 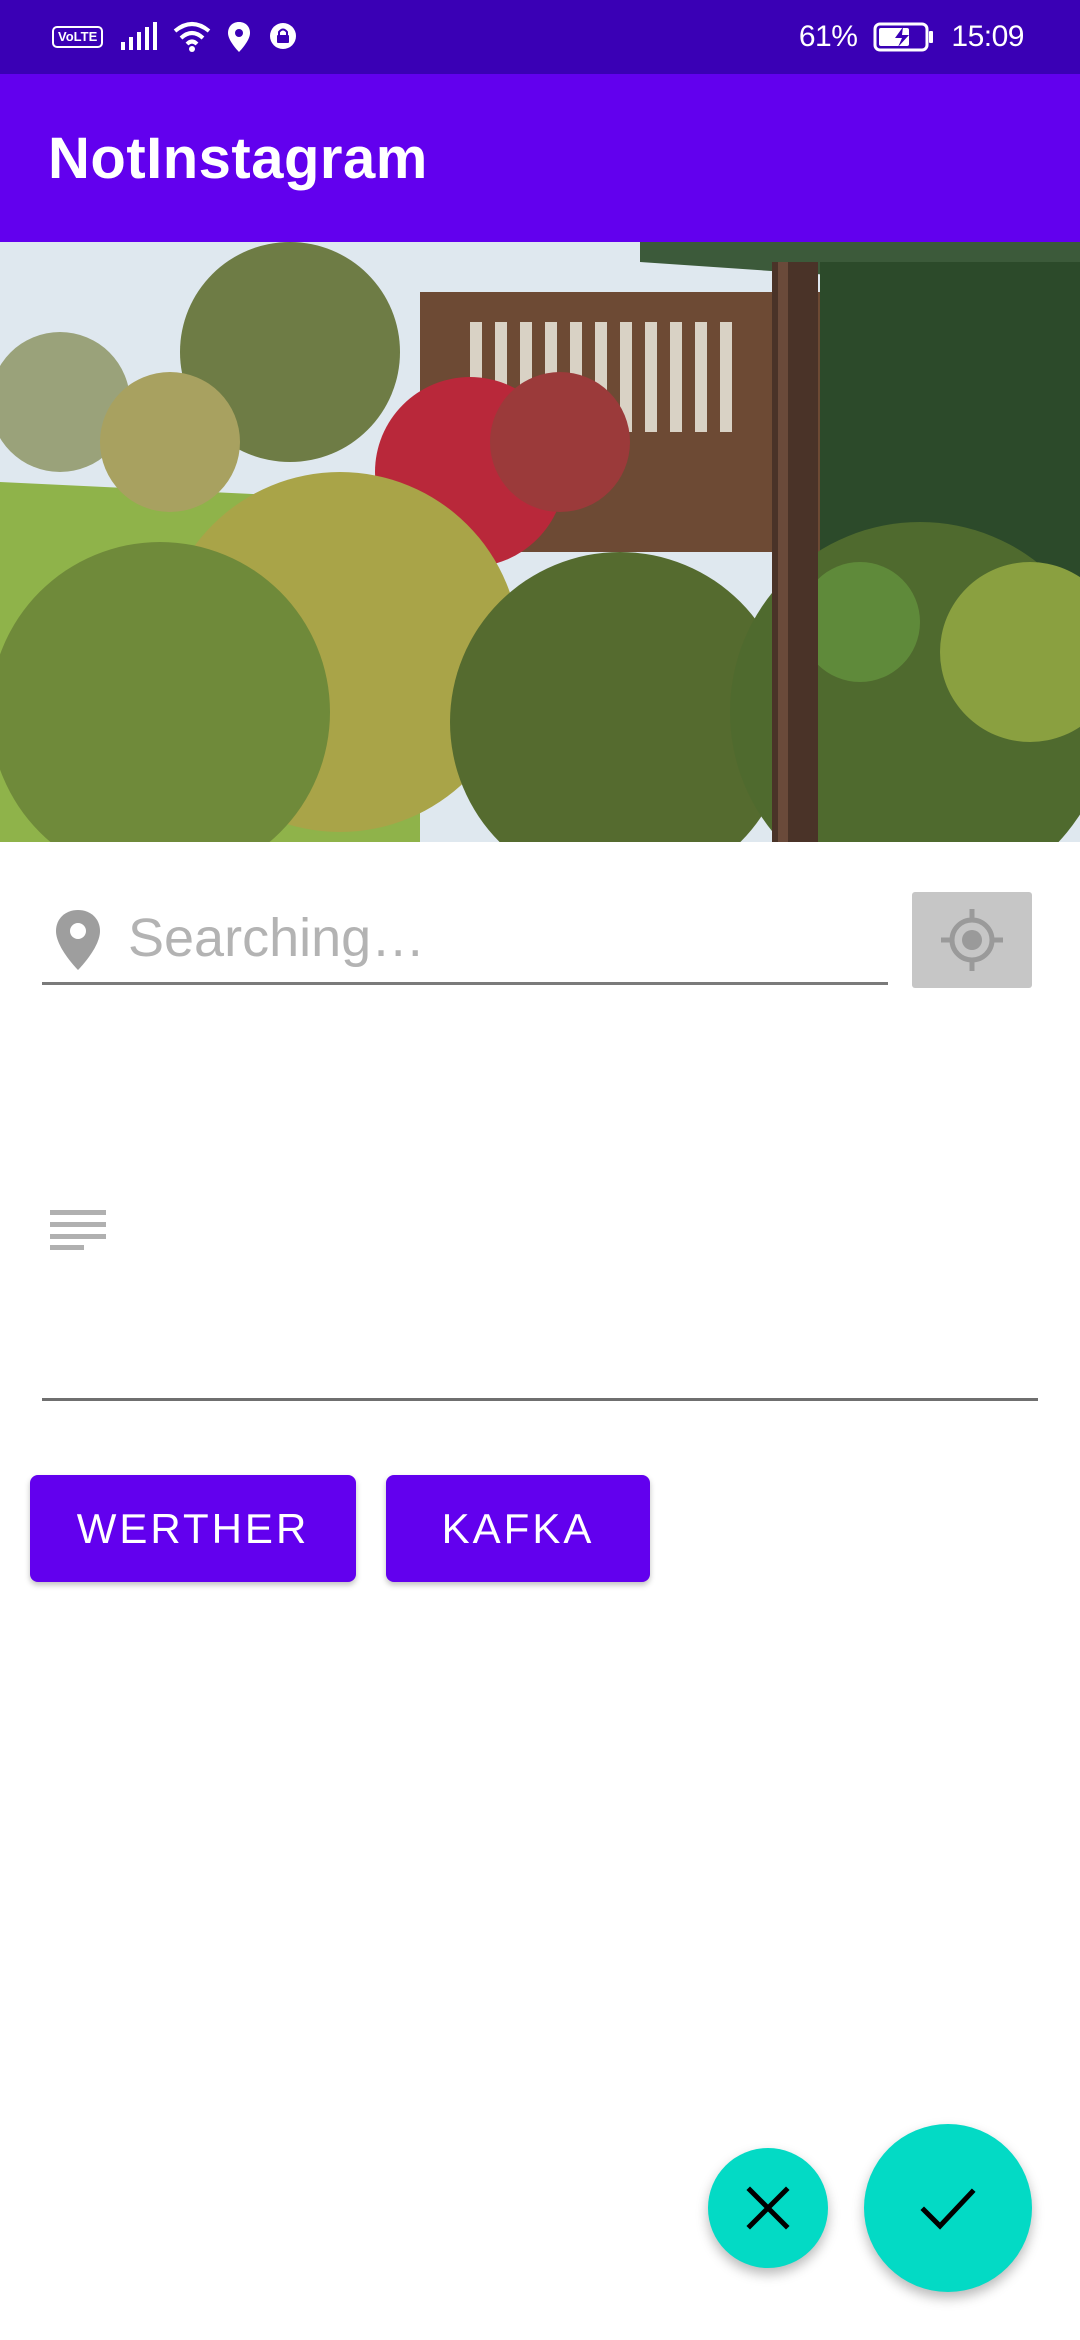 I want to click on vpn-lock-icon, so click(x=283, y=36).